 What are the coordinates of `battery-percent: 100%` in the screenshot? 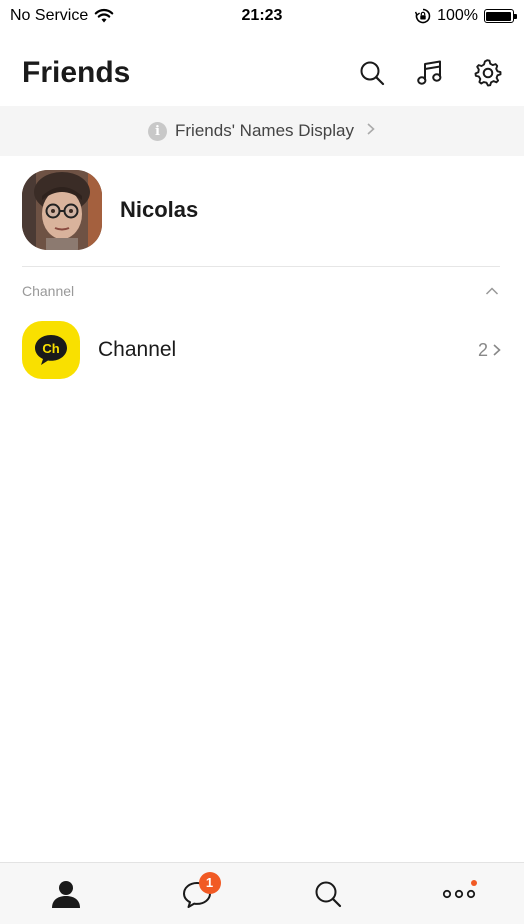 It's located at (457, 15).